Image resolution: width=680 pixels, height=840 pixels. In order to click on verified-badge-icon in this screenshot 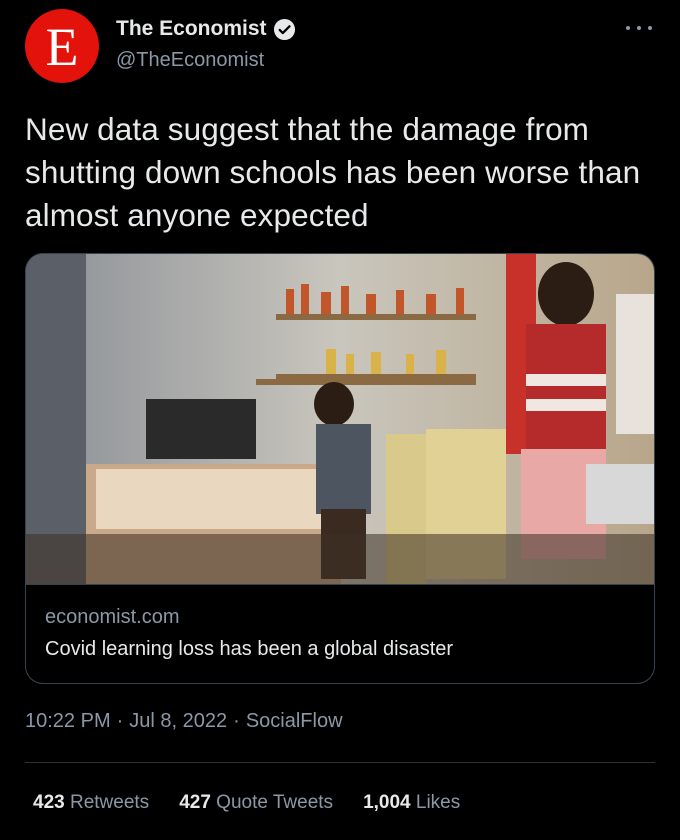, I will do `click(284, 29)`.